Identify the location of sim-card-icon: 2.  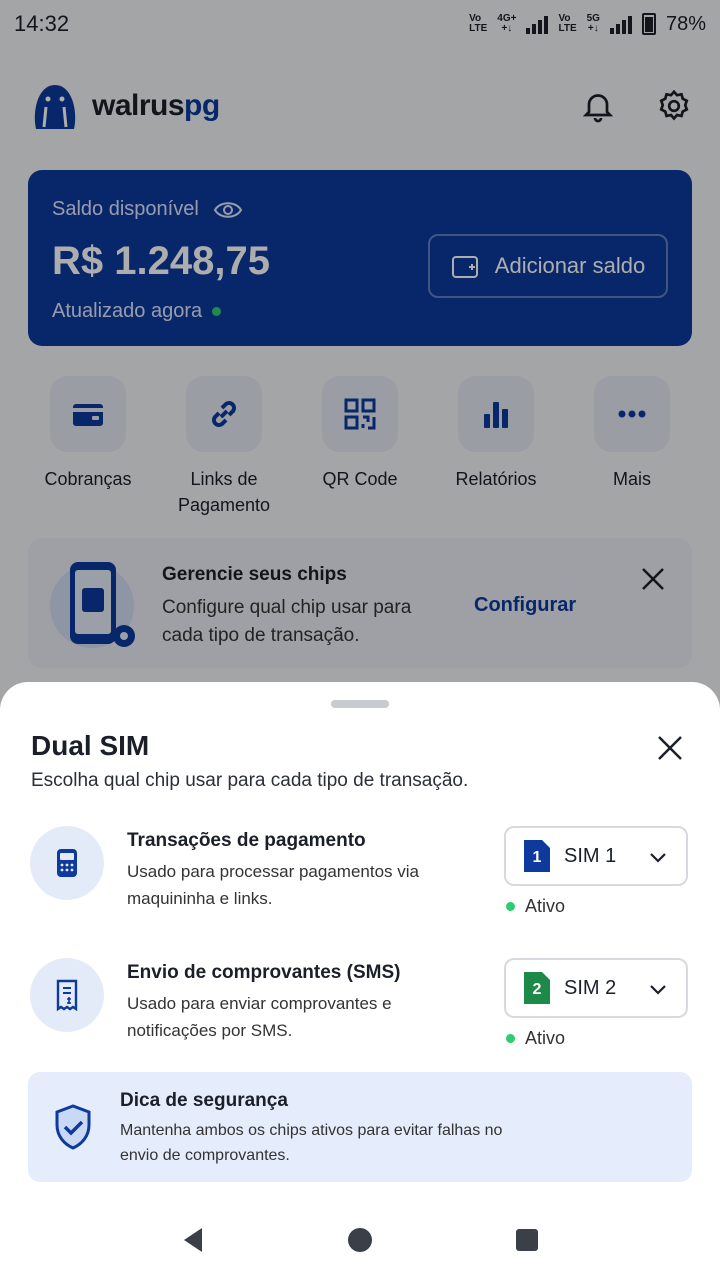
(537, 988).